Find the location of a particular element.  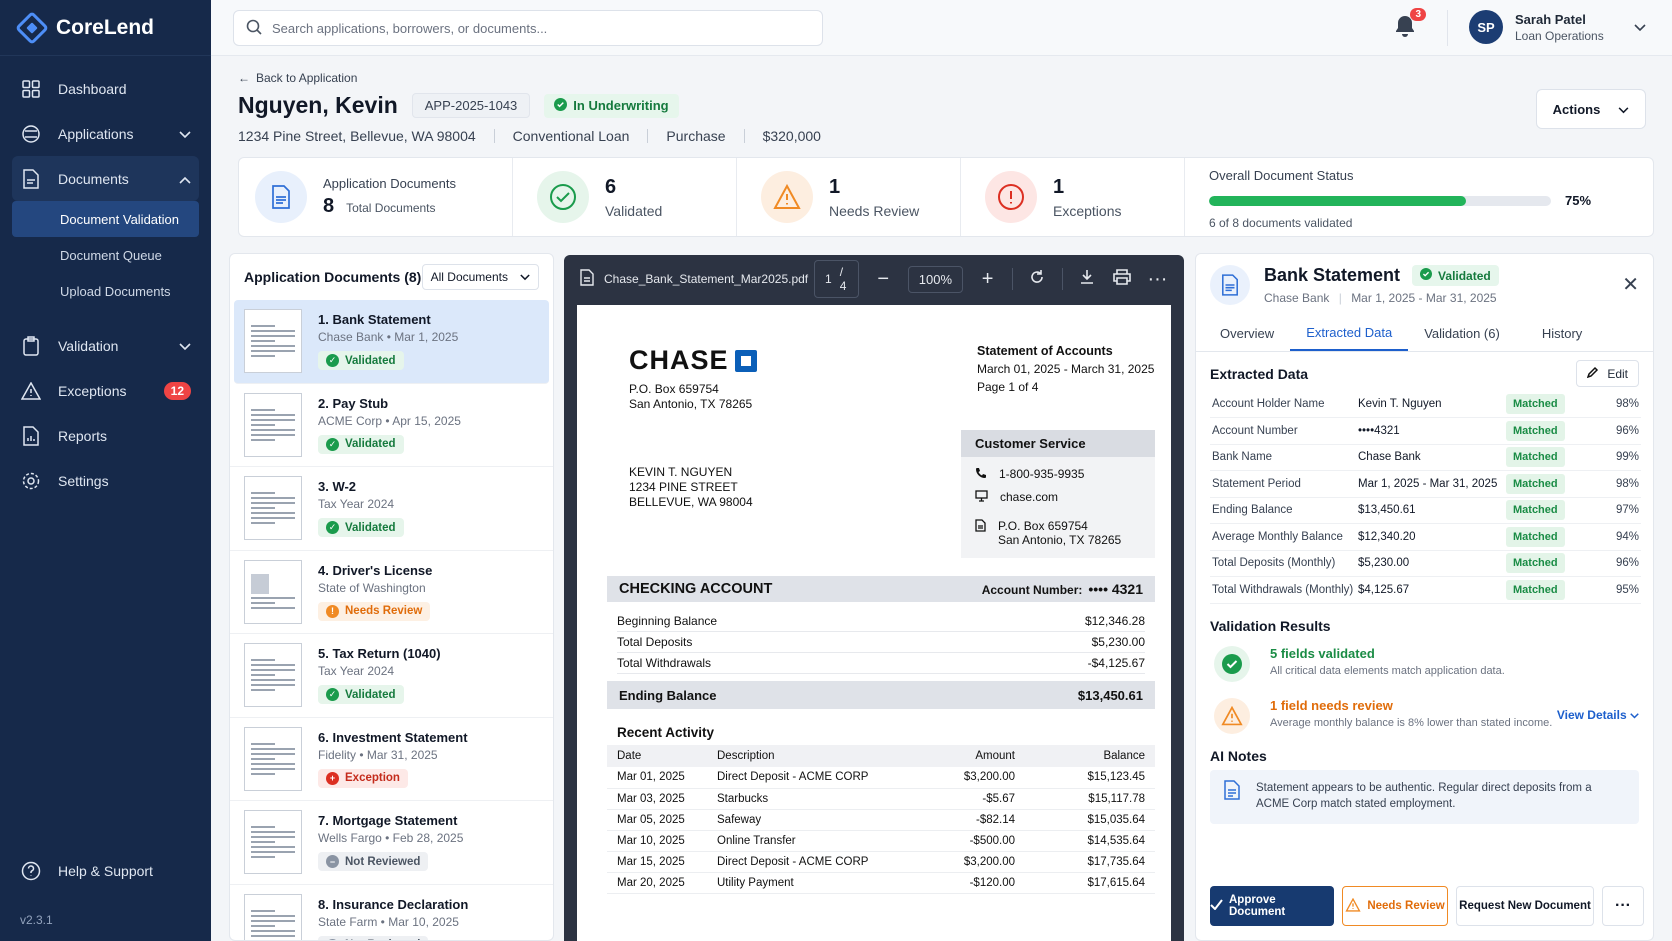

approve-document-button: Approve Document is located at coordinates (1272, 906).